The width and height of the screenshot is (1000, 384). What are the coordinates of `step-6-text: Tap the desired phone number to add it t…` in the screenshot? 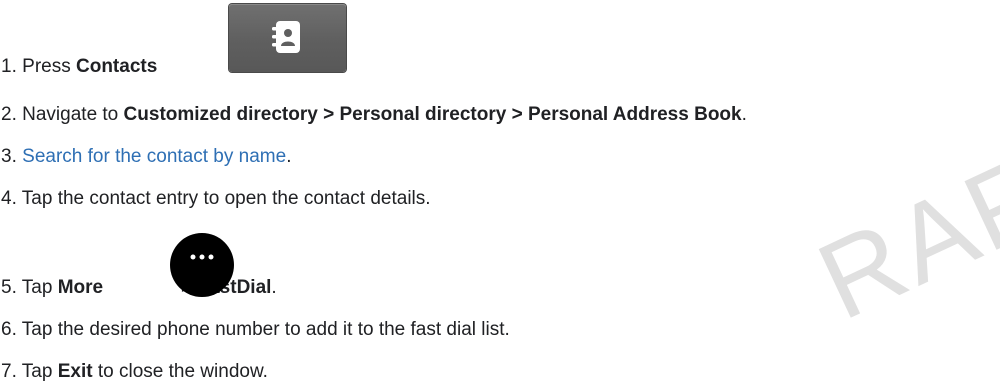 It's located at (265, 329).